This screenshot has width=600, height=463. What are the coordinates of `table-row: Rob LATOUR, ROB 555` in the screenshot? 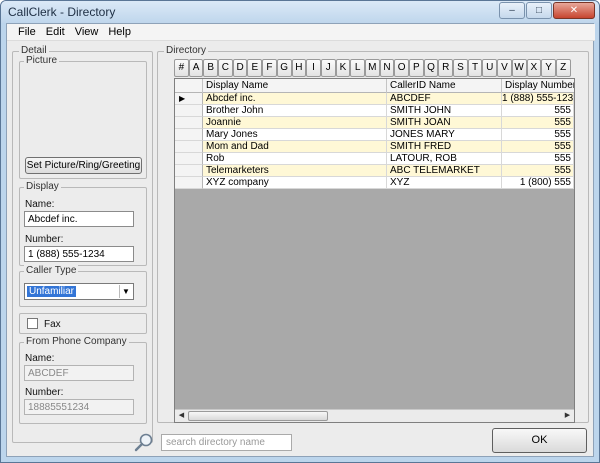 It's located at (374, 159).